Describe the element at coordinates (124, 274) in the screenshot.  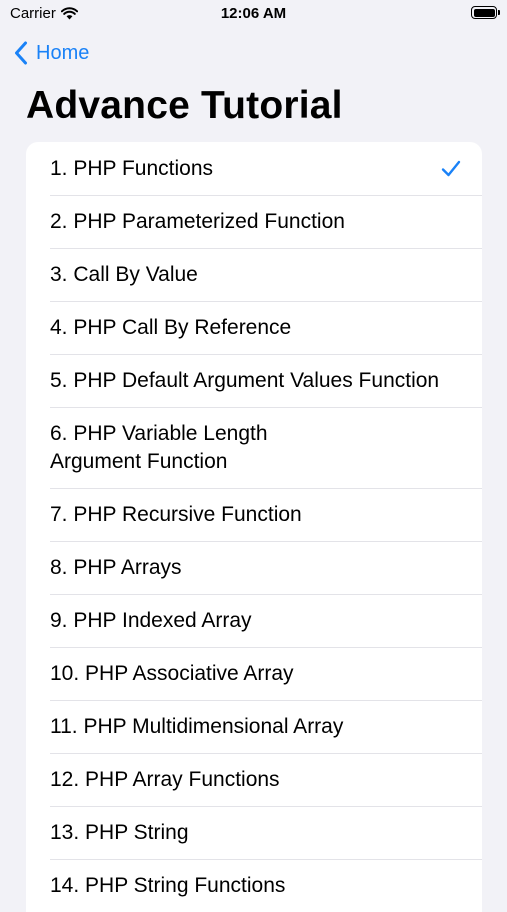
I see `list-item-label: 3. Call By Value` at that location.